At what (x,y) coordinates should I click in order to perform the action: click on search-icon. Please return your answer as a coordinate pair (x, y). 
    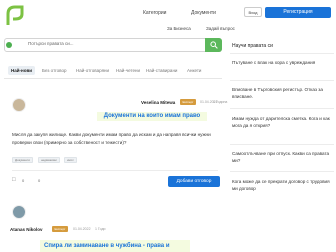
    Looking at the image, I should click on (214, 45).